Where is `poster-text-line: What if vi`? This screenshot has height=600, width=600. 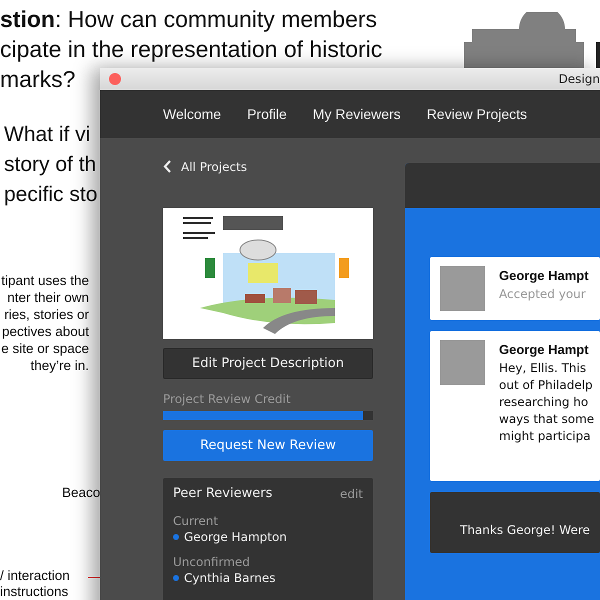 poster-text-line: What if vi is located at coordinates (47, 135).